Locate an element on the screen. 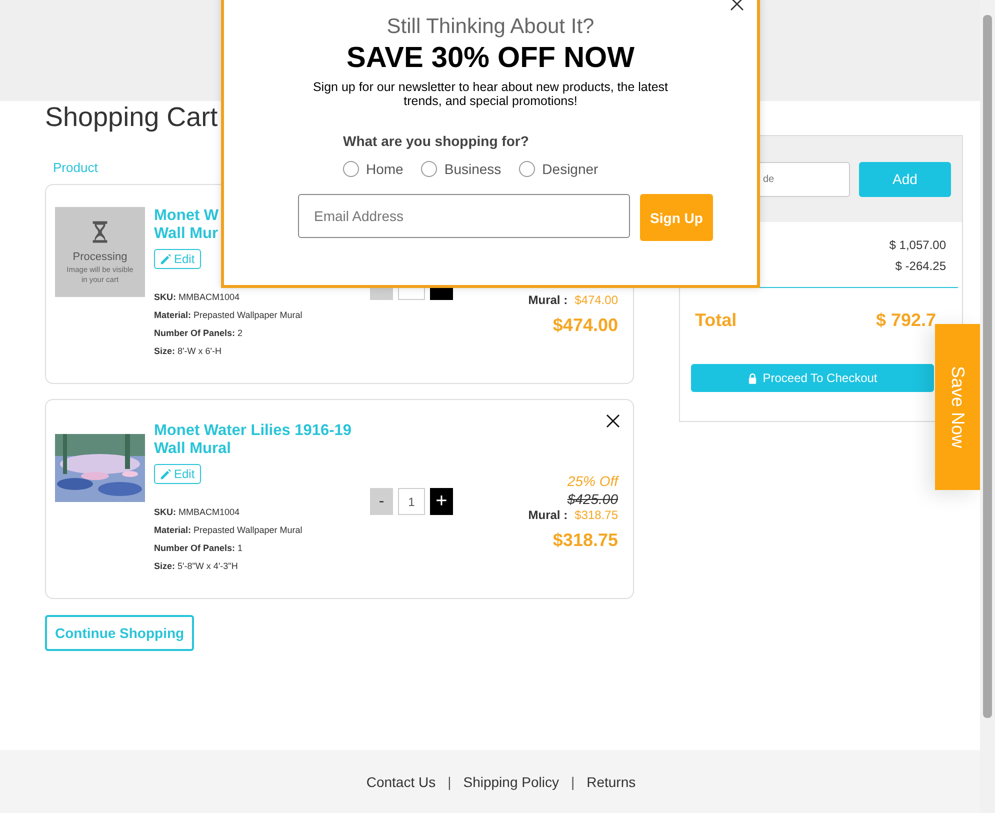 The height and width of the screenshot is (813, 995). original-price: $425.00 is located at coordinates (592, 499).